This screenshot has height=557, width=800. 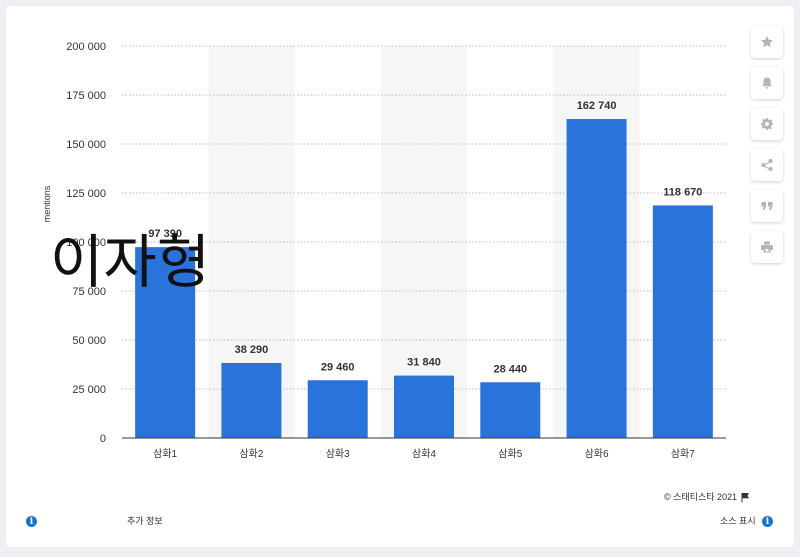 What do you see at coordinates (597, 106) in the screenshot?
I see `data-label: 162 740` at bounding box center [597, 106].